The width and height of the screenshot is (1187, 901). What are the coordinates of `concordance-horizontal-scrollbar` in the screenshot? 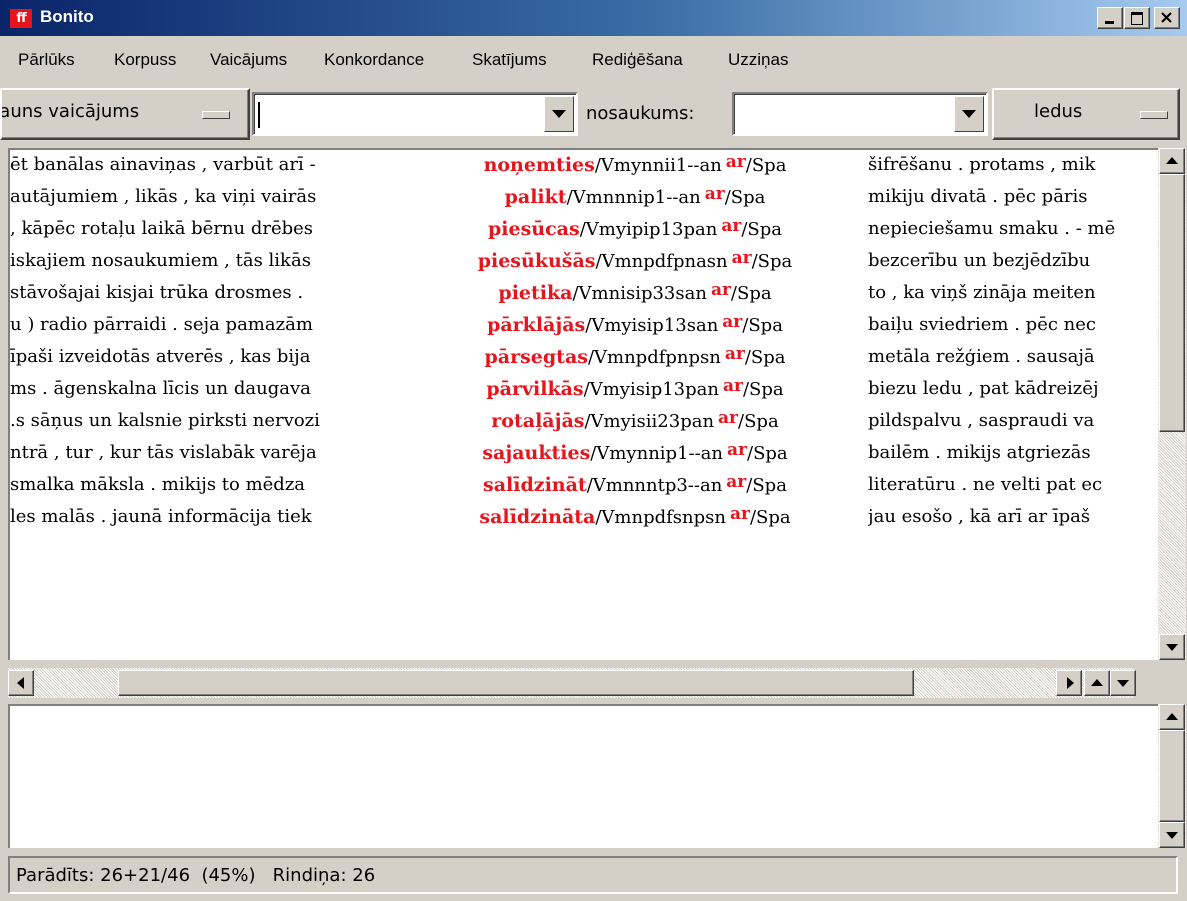 It's located at (572, 683).